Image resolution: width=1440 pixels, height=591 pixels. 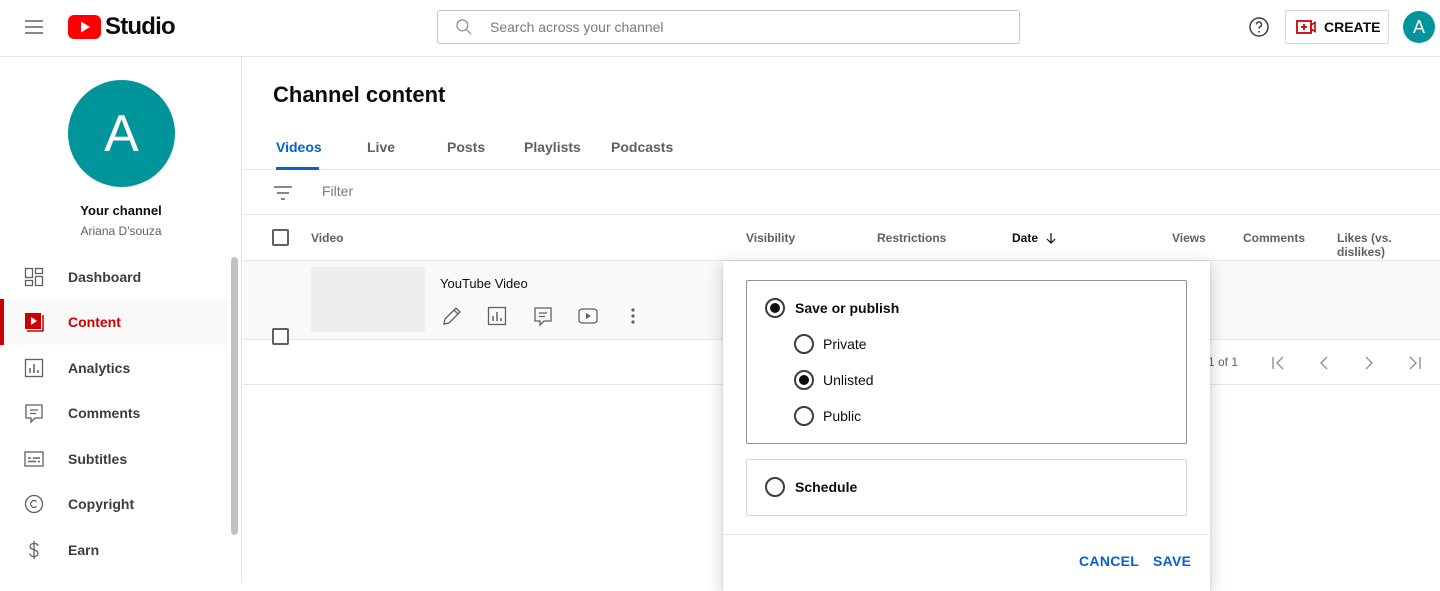 I want to click on column-views: Views, so click(x=1189, y=238).